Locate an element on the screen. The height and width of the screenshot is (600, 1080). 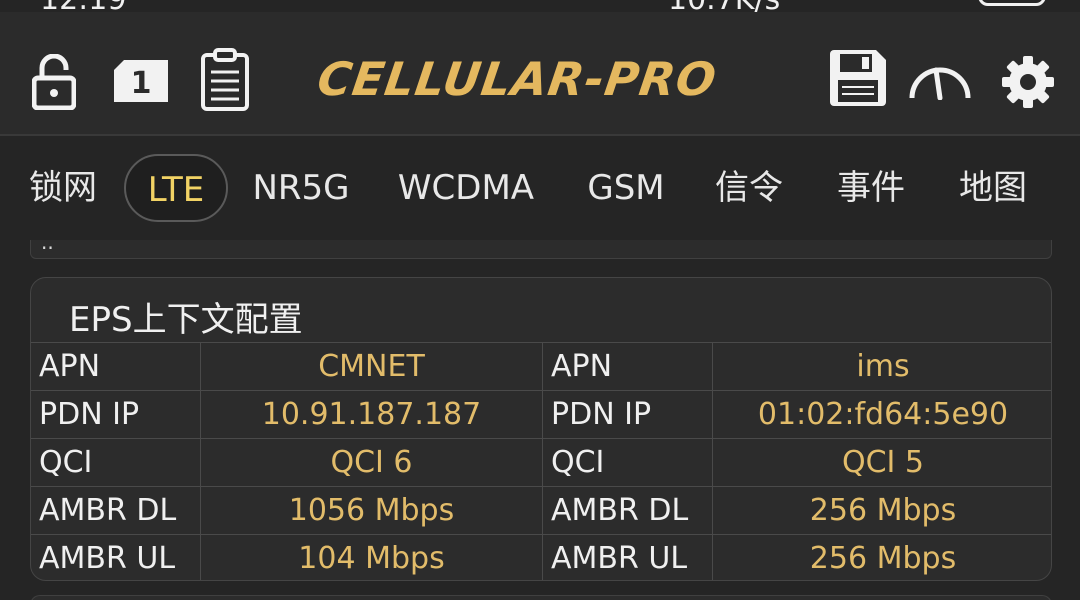
previous-card: .. is located at coordinates (541, 244).